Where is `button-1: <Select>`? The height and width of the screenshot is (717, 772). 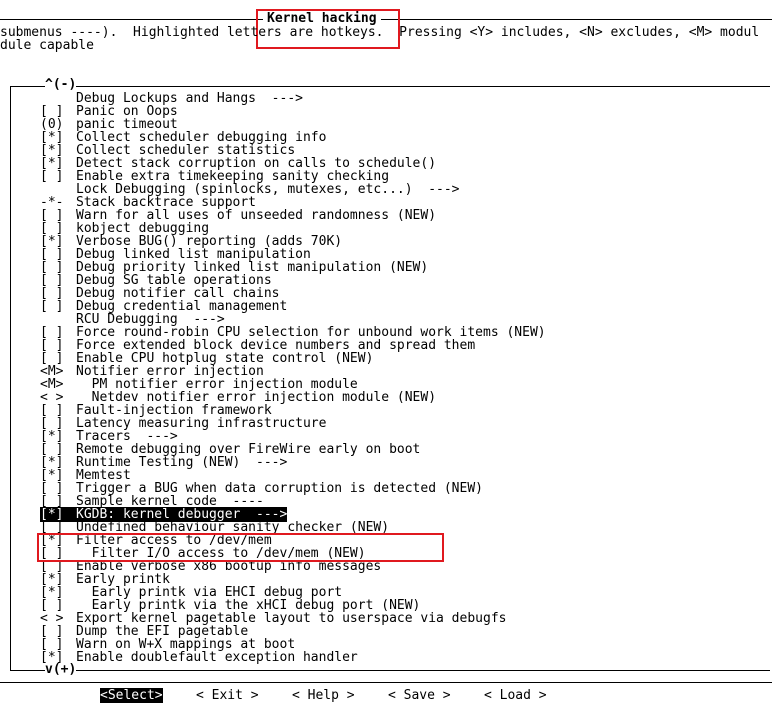 button-1: <Select> is located at coordinates (131, 695).